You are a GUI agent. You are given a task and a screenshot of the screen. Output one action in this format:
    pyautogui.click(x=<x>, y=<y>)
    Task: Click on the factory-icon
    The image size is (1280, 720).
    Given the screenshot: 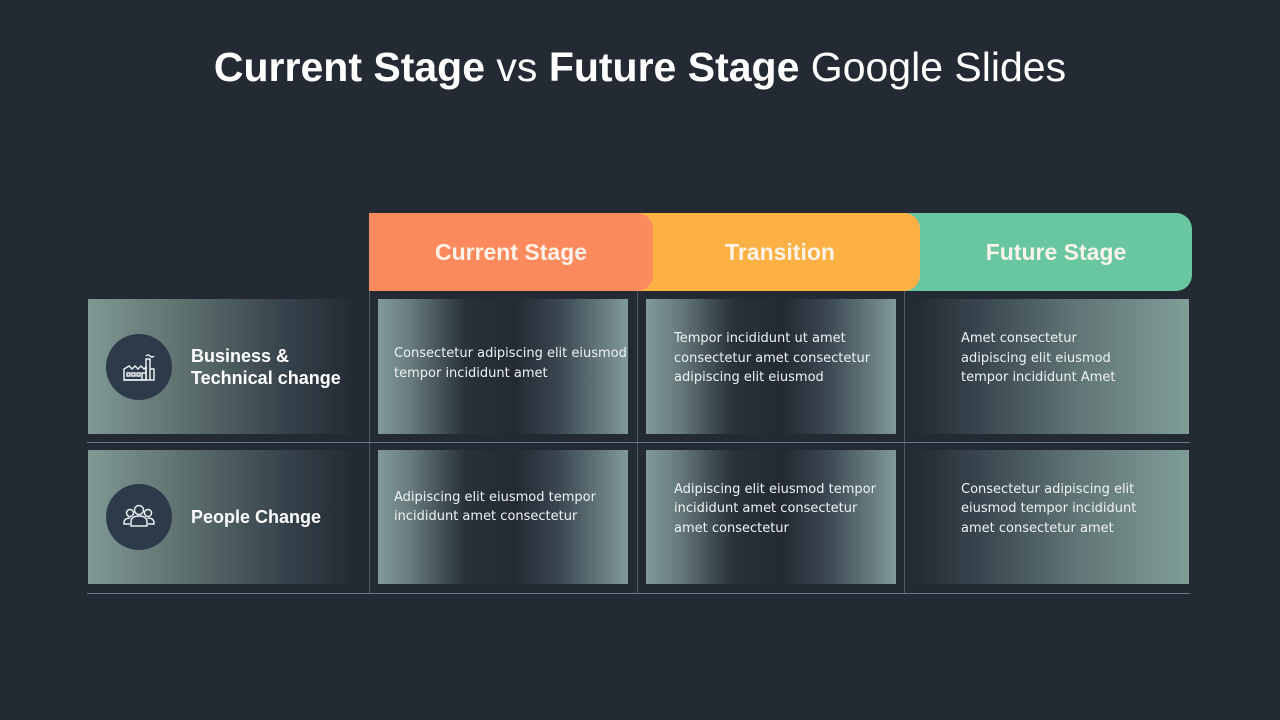 What is the action you would take?
    pyautogui.click(x=139, y=366)
    